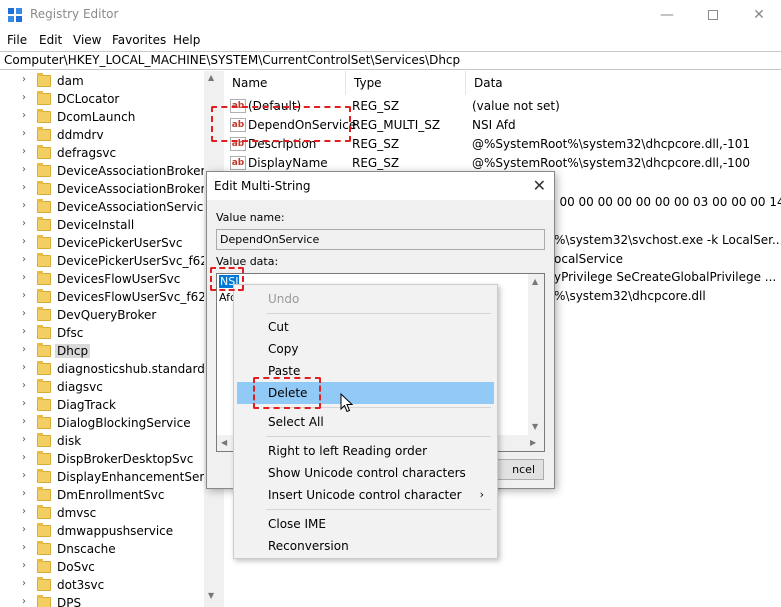 The image size is (781, 607). What do you see at coordinates (109, 600) in the screenshot?
I see `tree-item: › DPS` at bounding box center [109, 600].